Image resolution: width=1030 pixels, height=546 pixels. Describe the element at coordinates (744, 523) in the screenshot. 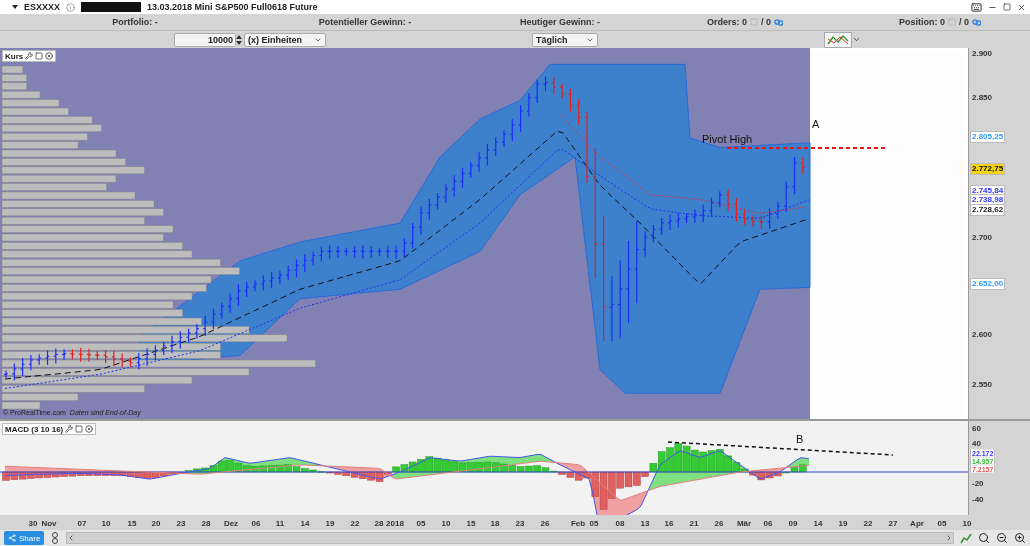

I see `date-label: Mär` at that location.